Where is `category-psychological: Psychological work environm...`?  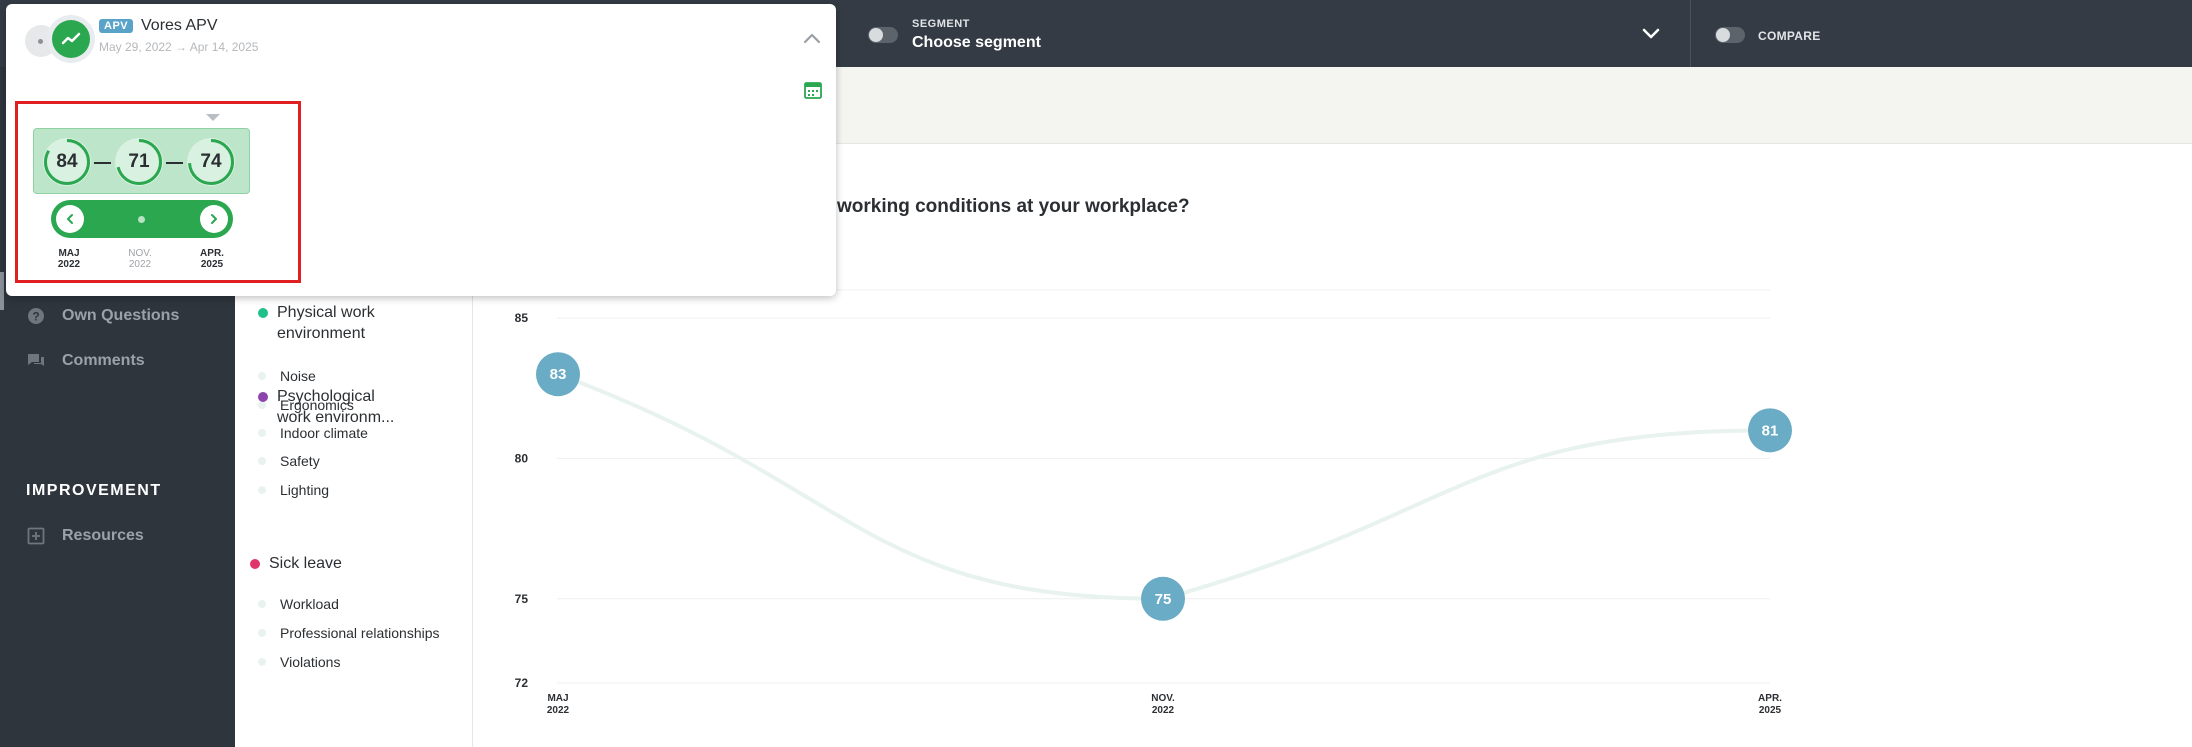 category-psychological: Psychological work environm... is located at coordinates (333, 407).